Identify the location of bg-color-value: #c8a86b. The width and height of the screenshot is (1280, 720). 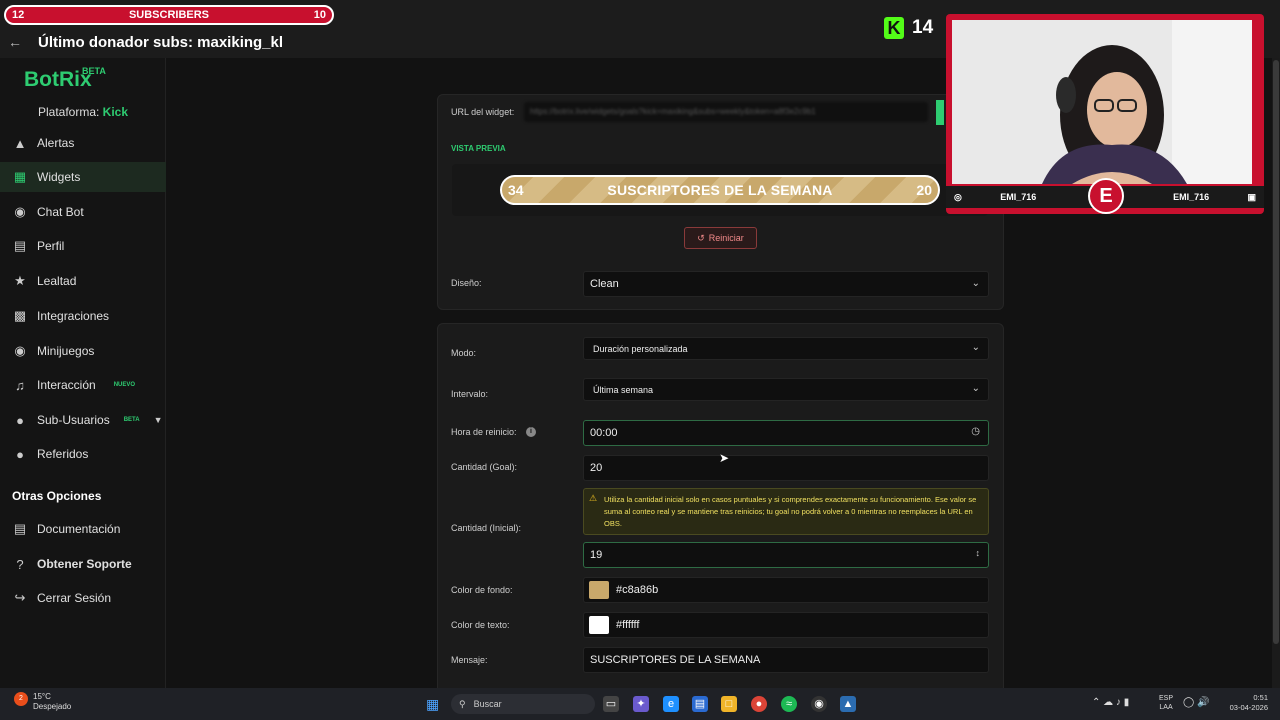
(637, 590).